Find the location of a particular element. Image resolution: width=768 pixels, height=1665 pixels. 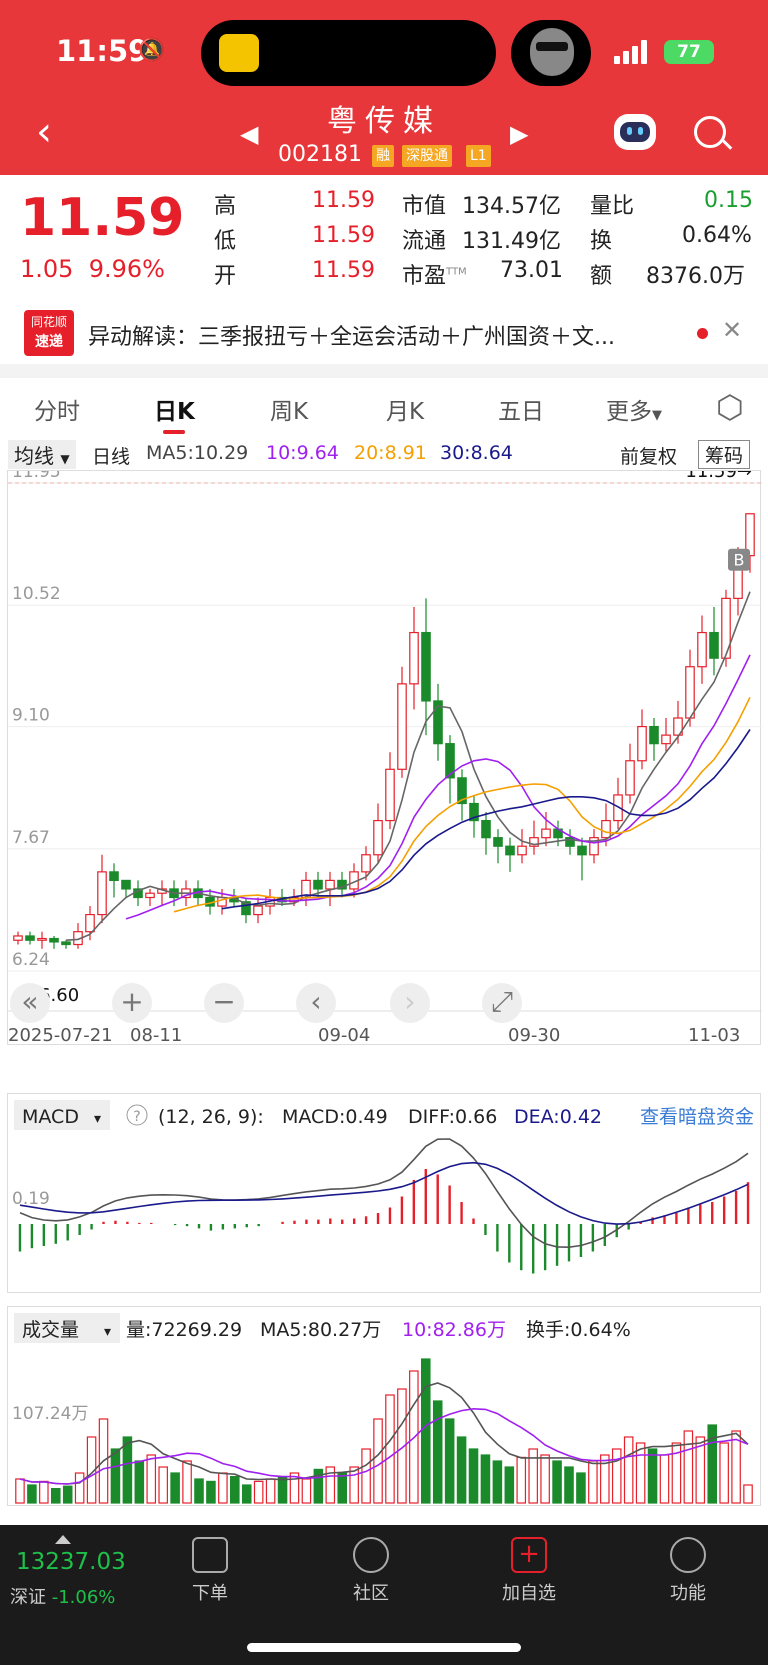

help-icon-text: ? is located at coordinates (136, 1117).